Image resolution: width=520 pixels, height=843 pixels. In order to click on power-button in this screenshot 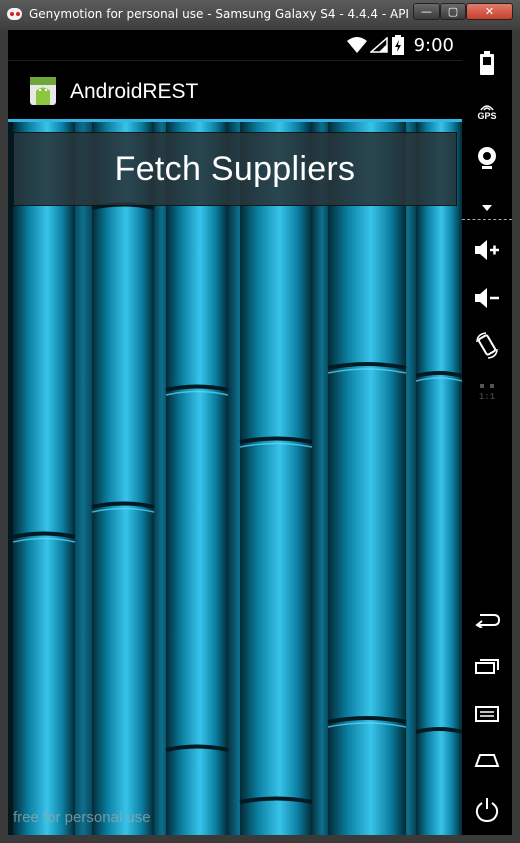, I will do `click(487, 810)`.